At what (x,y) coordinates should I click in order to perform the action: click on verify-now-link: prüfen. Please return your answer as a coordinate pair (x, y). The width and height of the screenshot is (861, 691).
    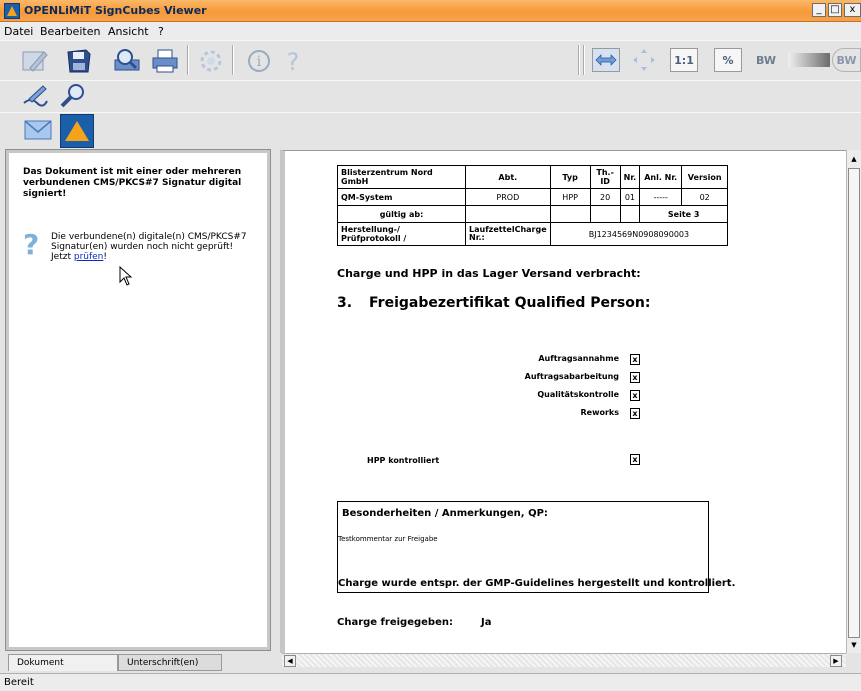
    Looking at the image, I should click on (89, 257).